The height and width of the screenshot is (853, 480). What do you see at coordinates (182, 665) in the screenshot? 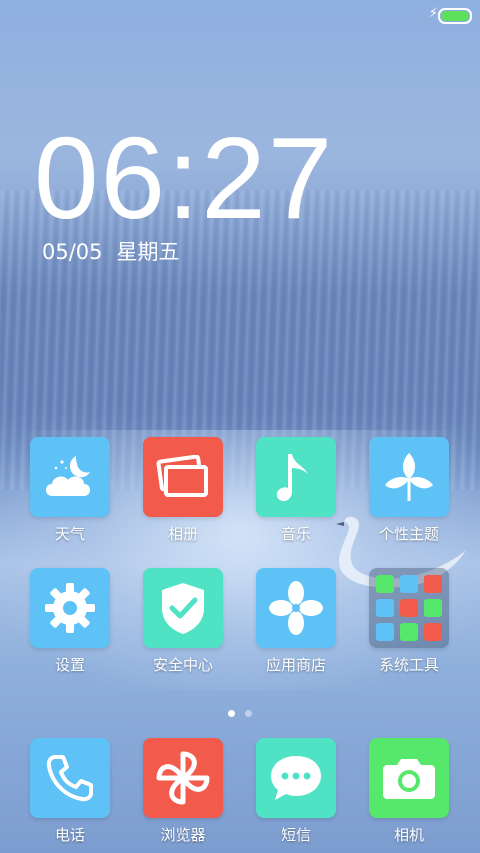
I see `app-label: 安全中心` at bounding box center [182, 665].